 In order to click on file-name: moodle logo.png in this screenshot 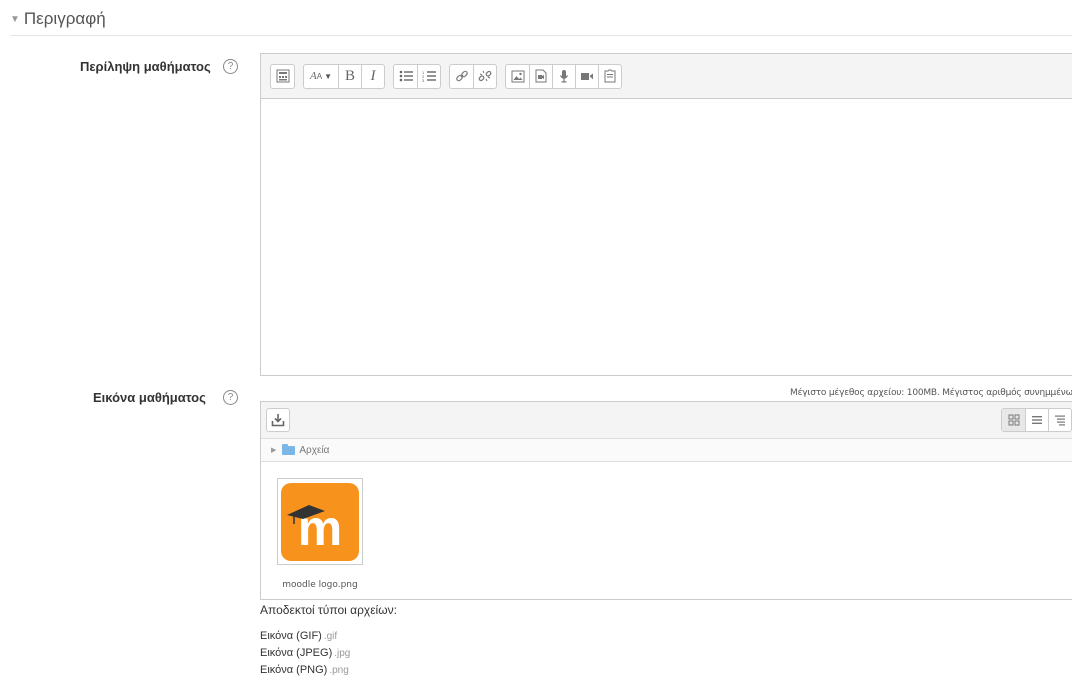, I will do `click(320, 585)`.